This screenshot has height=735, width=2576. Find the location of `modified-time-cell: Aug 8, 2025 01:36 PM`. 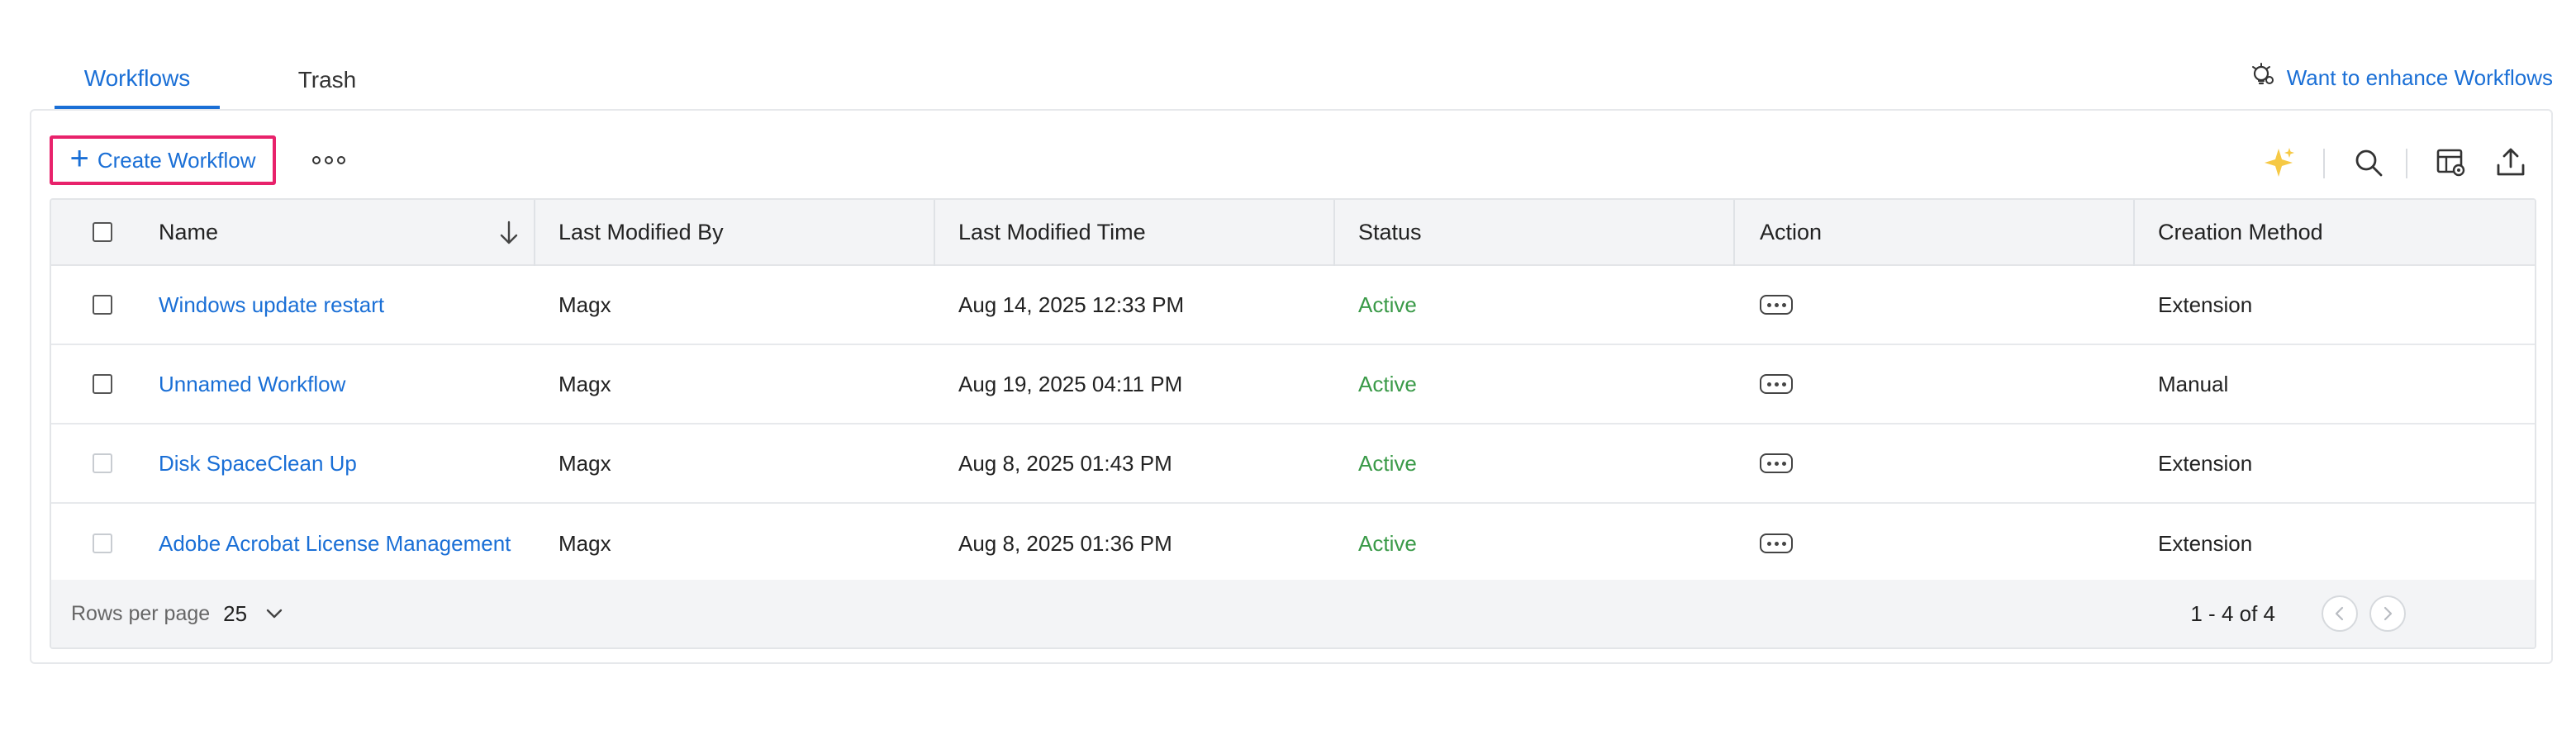

modified-time-cell: Aug 8, 2025 01:36 PM is located at coordinates (1065, 543).